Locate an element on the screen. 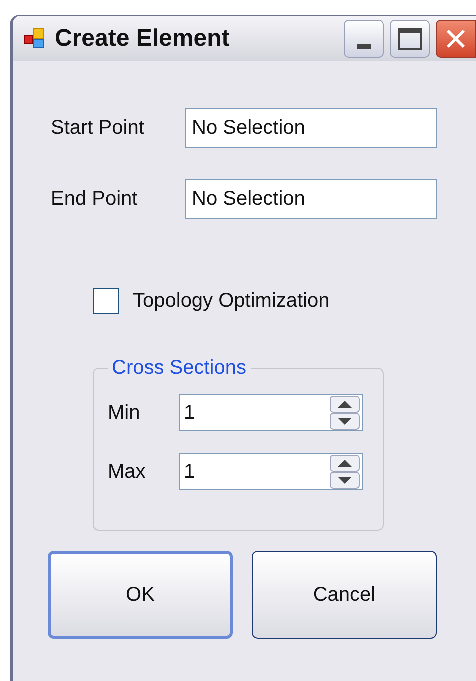  close-button is located at coordinates (456, 39).